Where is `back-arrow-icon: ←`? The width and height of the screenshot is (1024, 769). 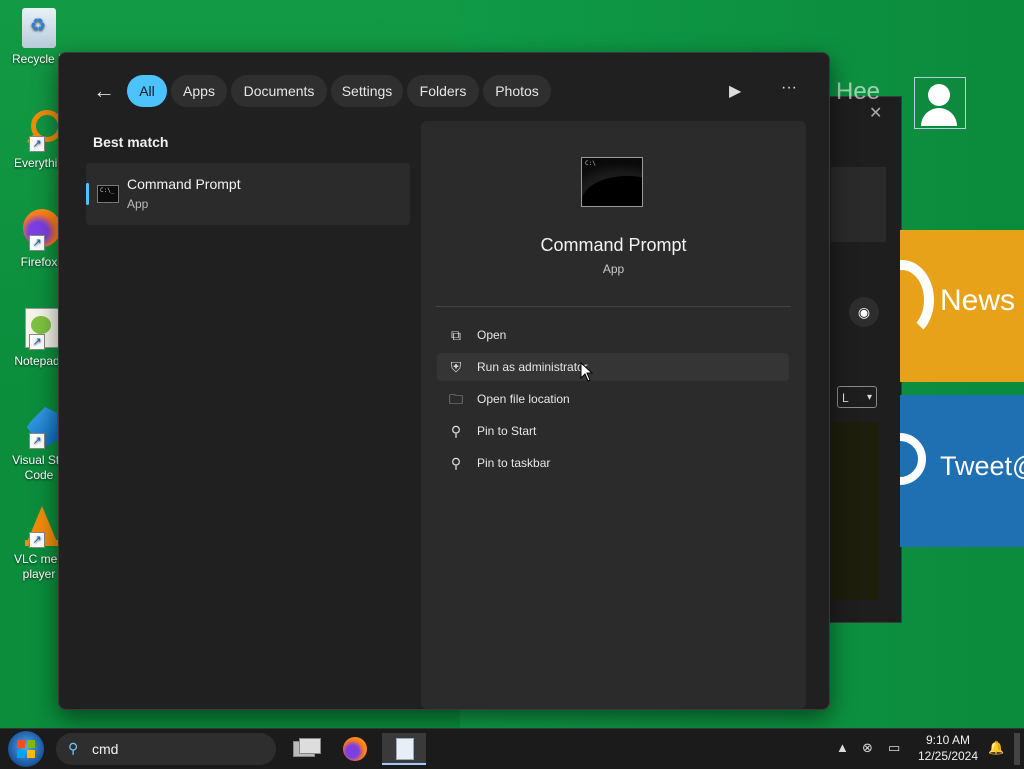 back-arrow-icon: ← is located at coordinates (107, 91).